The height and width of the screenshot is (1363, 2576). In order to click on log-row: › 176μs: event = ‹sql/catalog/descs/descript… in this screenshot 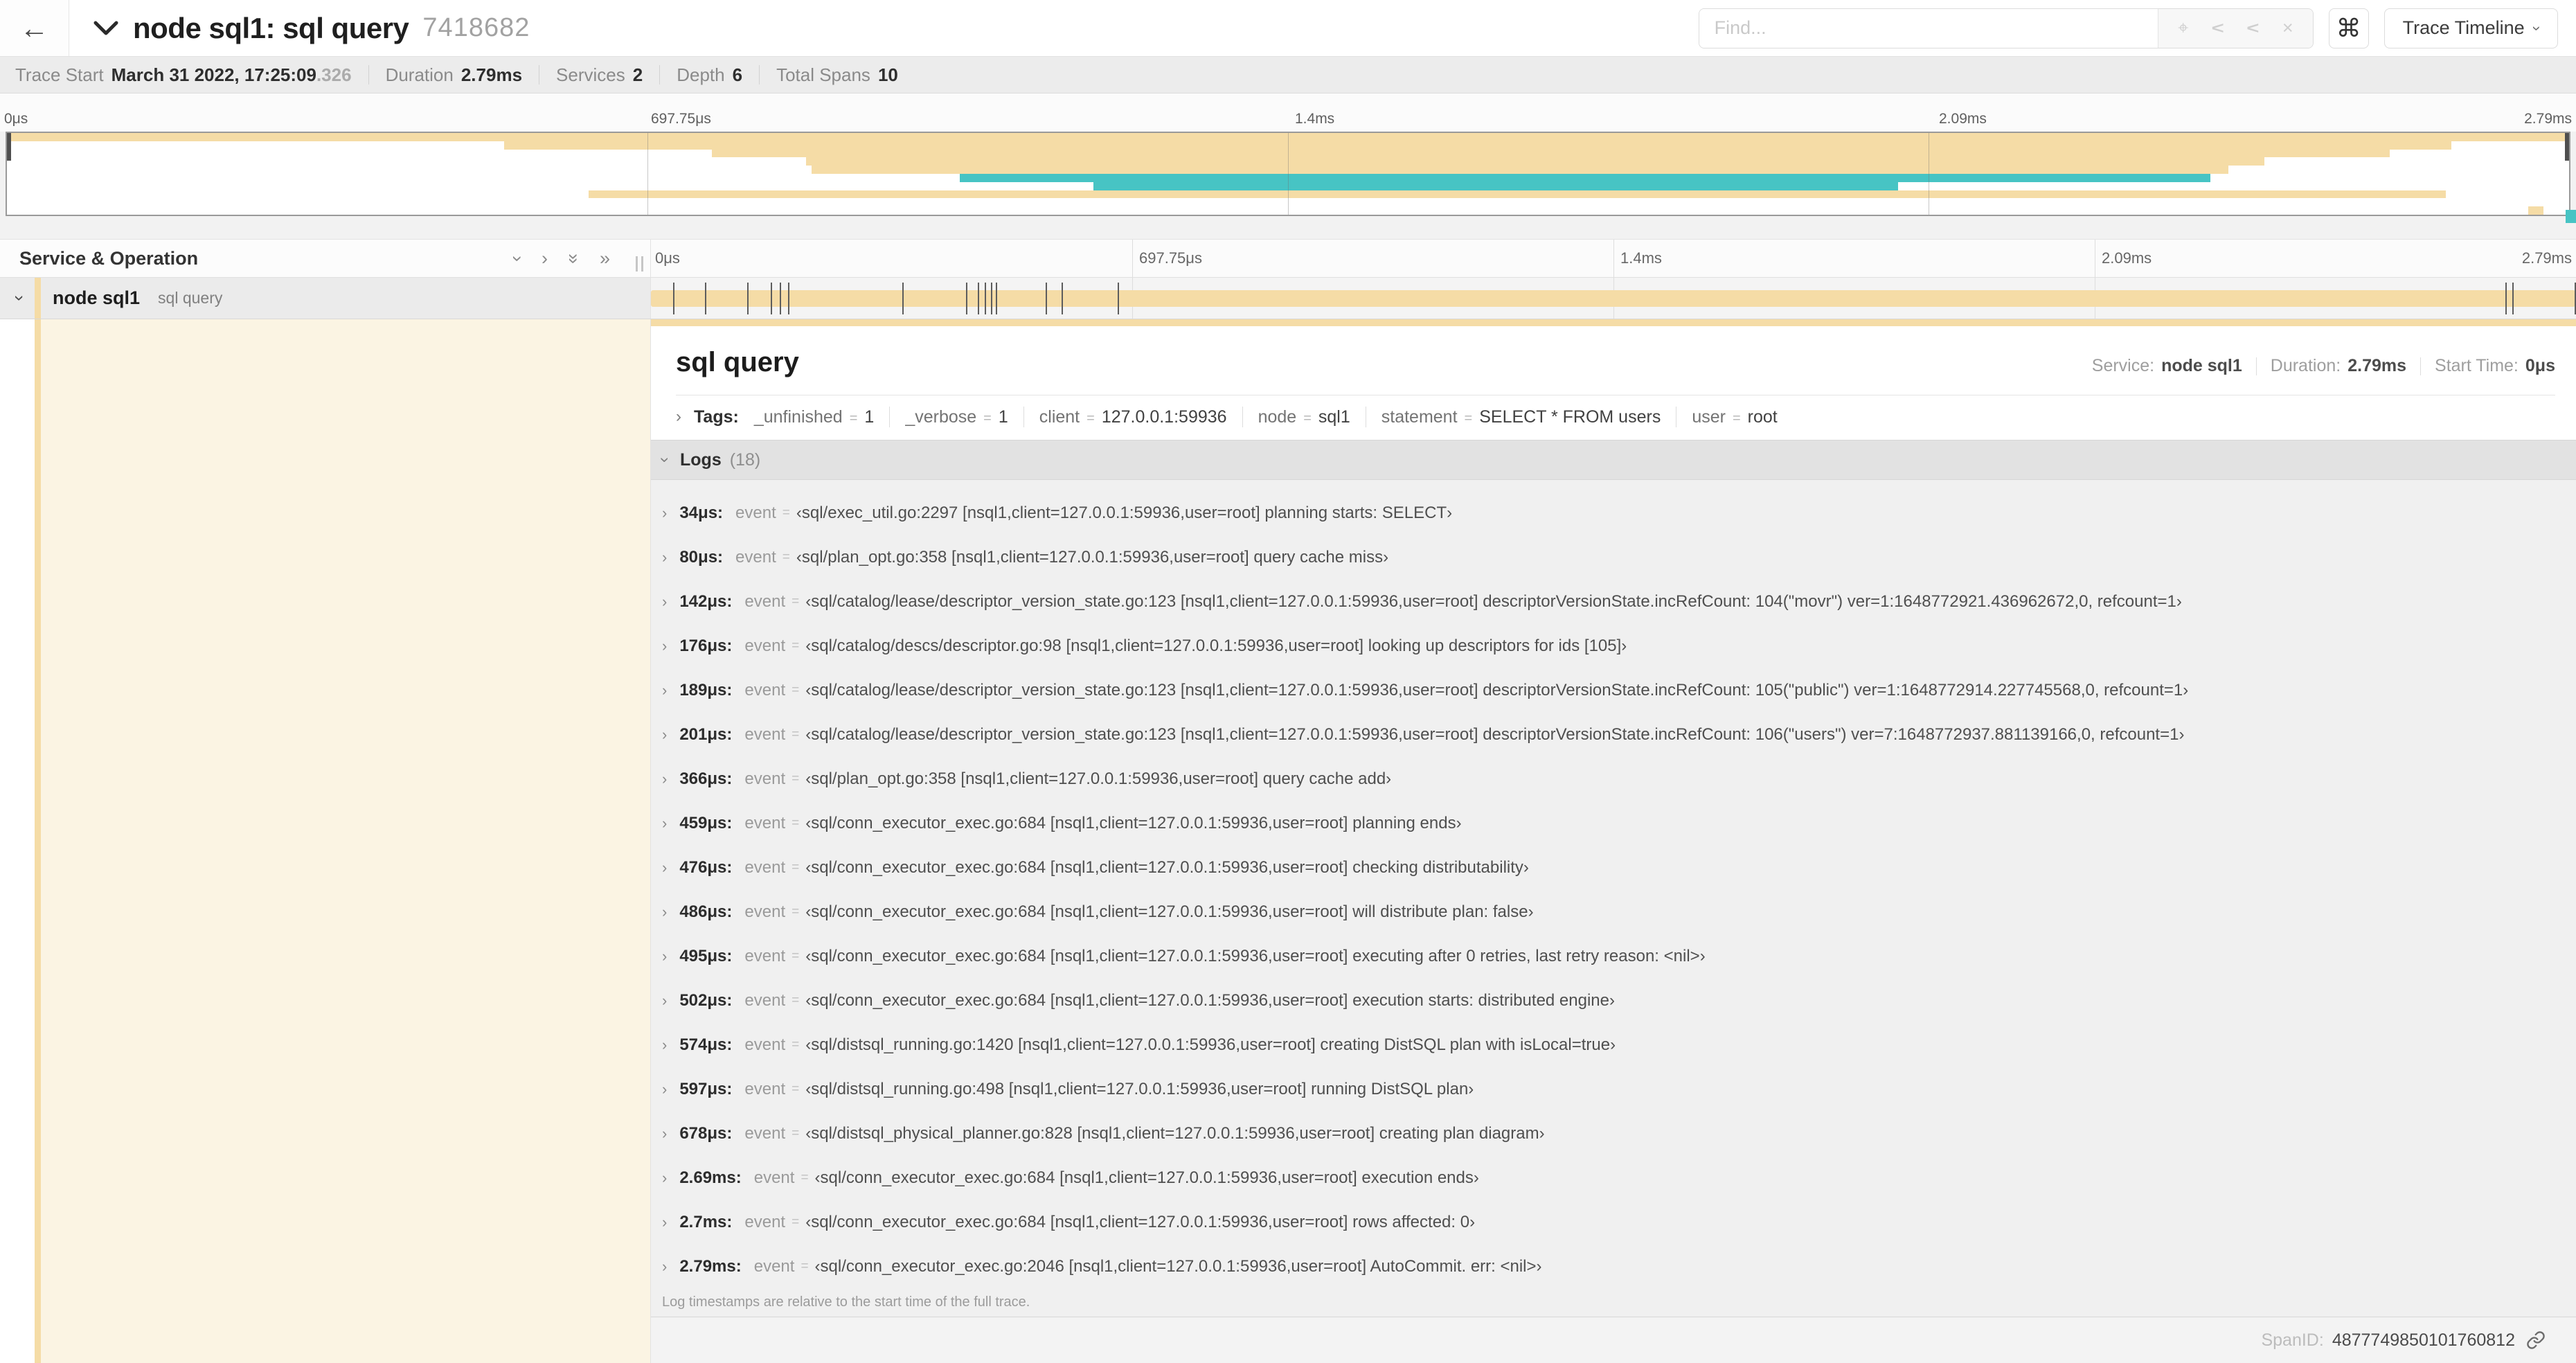, I will do `click(1619, 646)`.